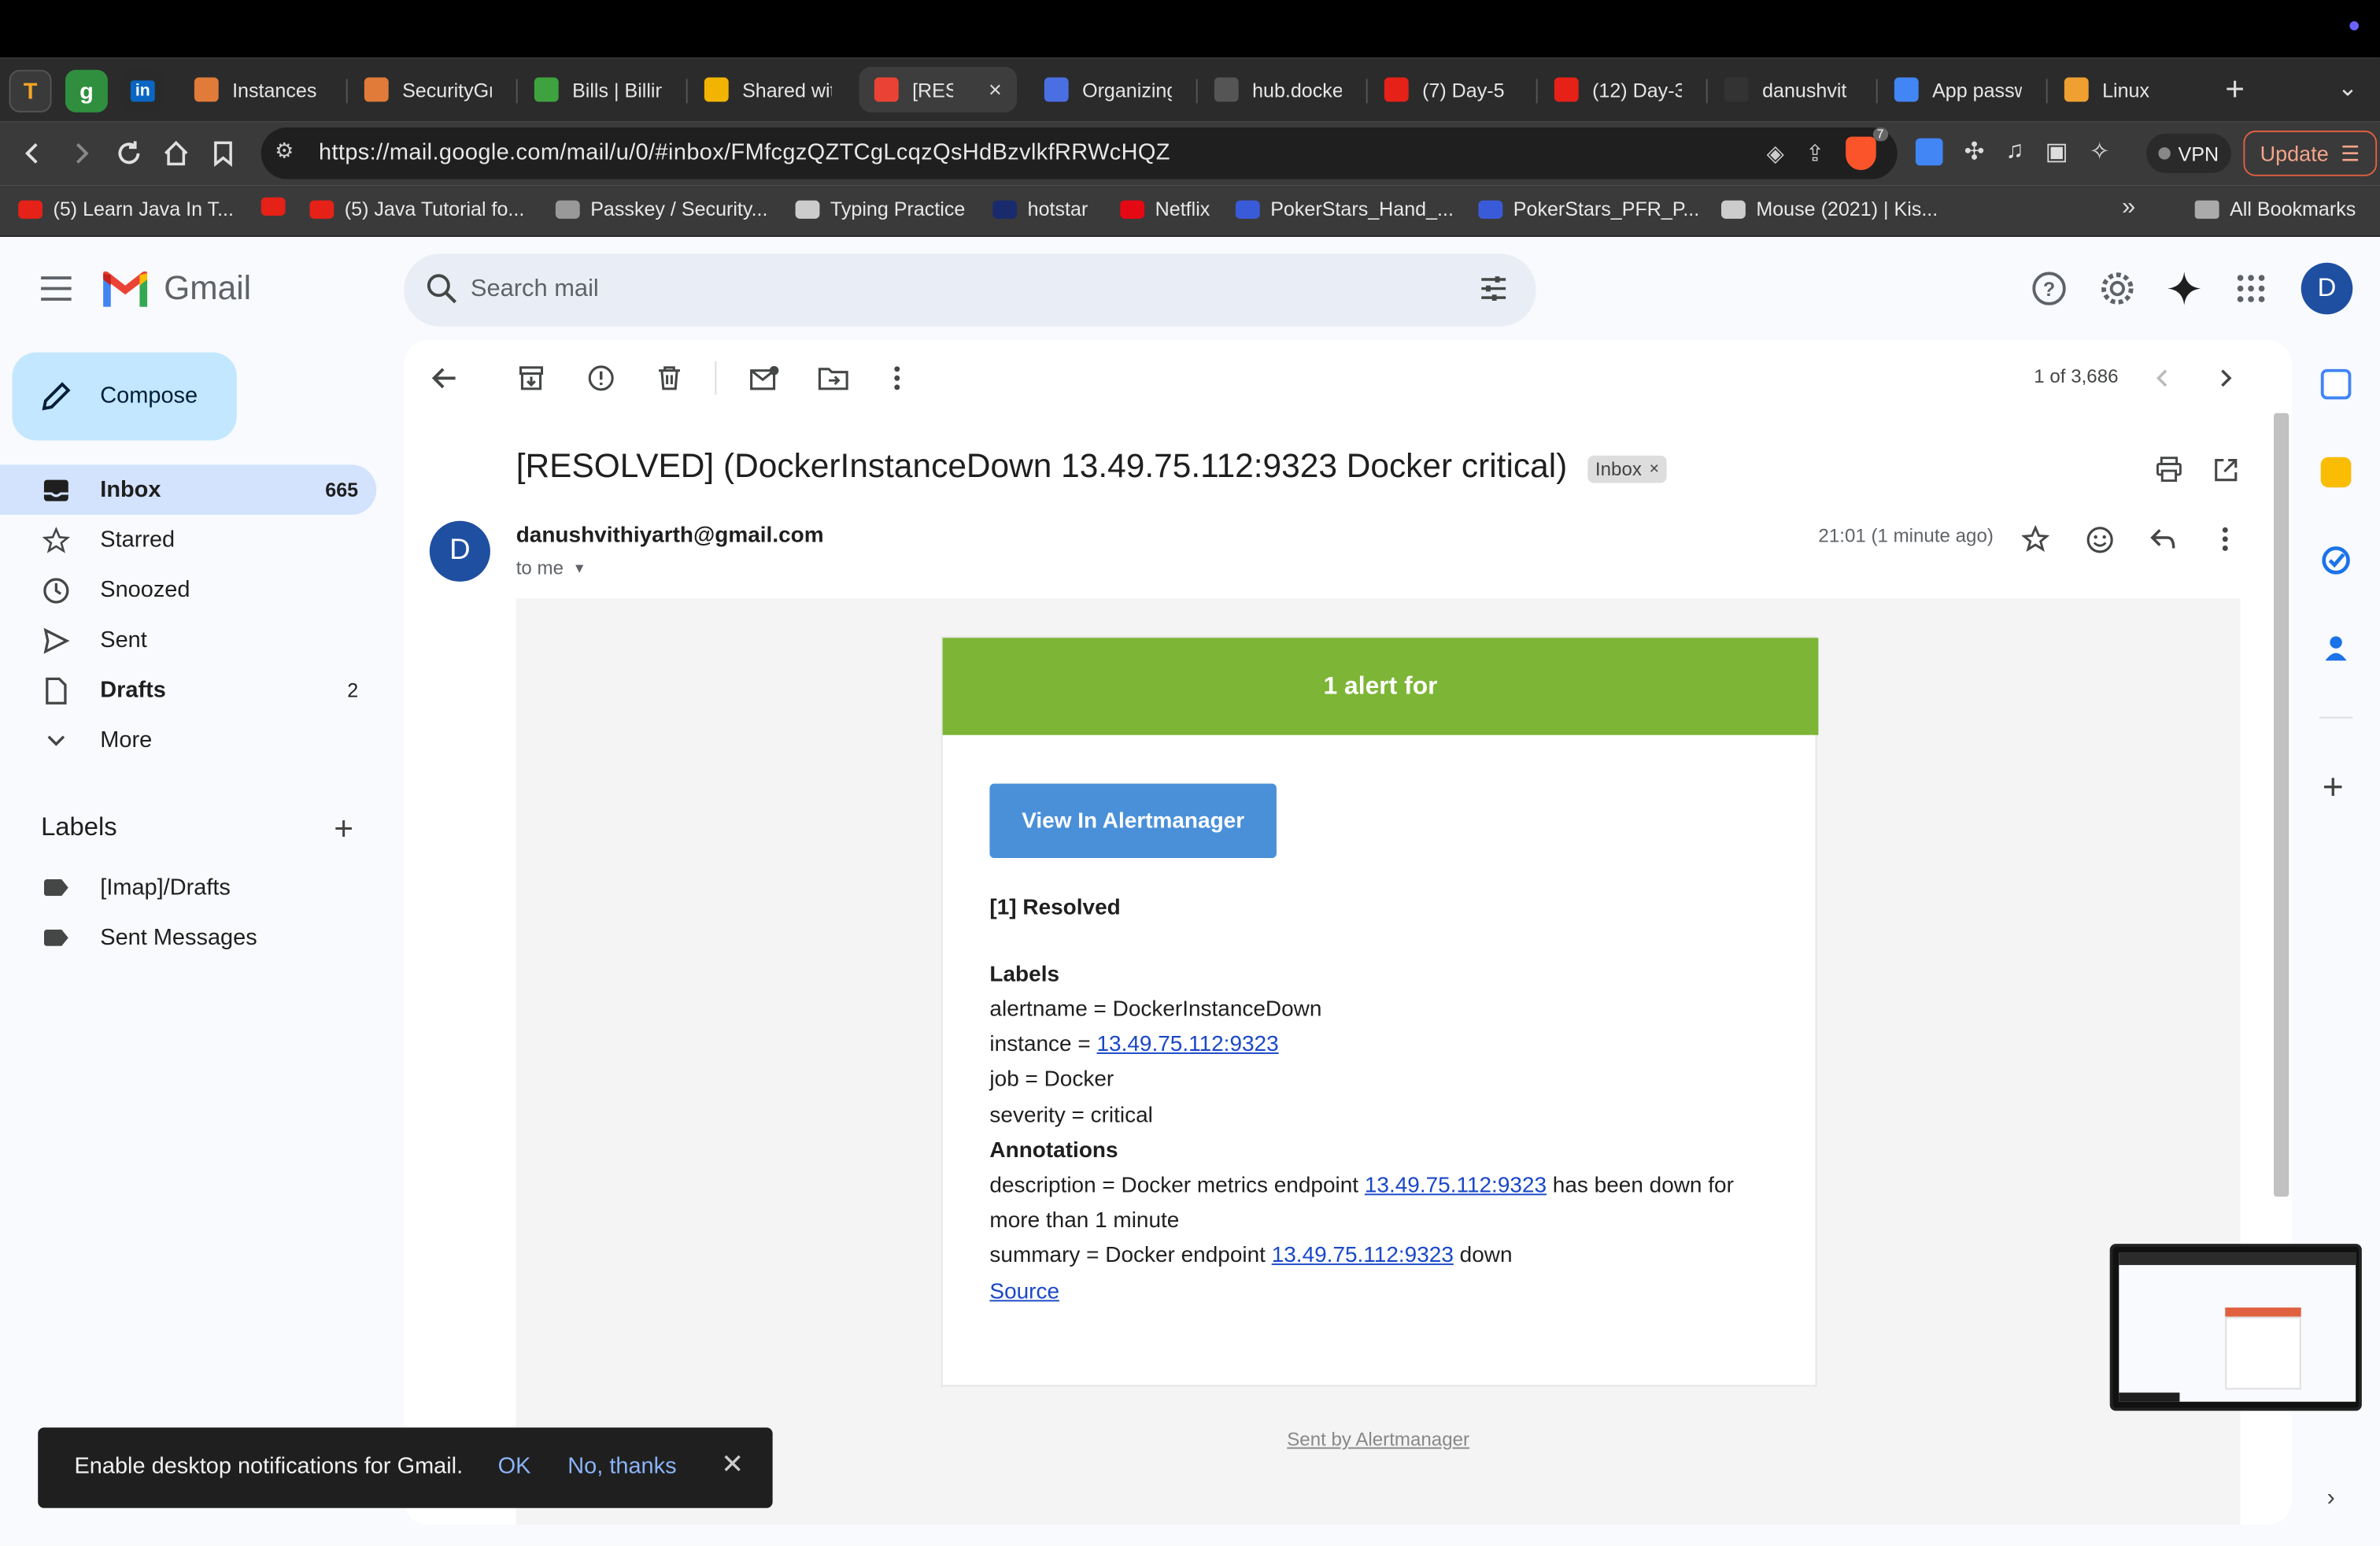  What do you see at coordinates (2336, 561) in the screenshot?
I see `tasks-icon` at bounding box center [2336, 561].